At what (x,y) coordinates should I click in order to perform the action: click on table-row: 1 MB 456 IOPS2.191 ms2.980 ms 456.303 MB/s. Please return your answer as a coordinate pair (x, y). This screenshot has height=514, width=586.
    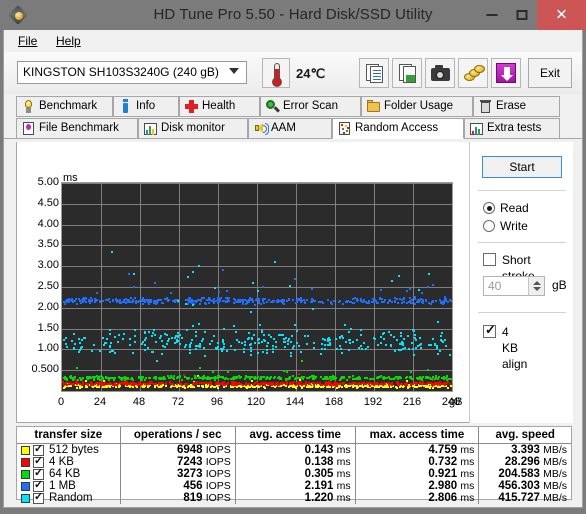
    Looking at the image, I should click on (294, 485).